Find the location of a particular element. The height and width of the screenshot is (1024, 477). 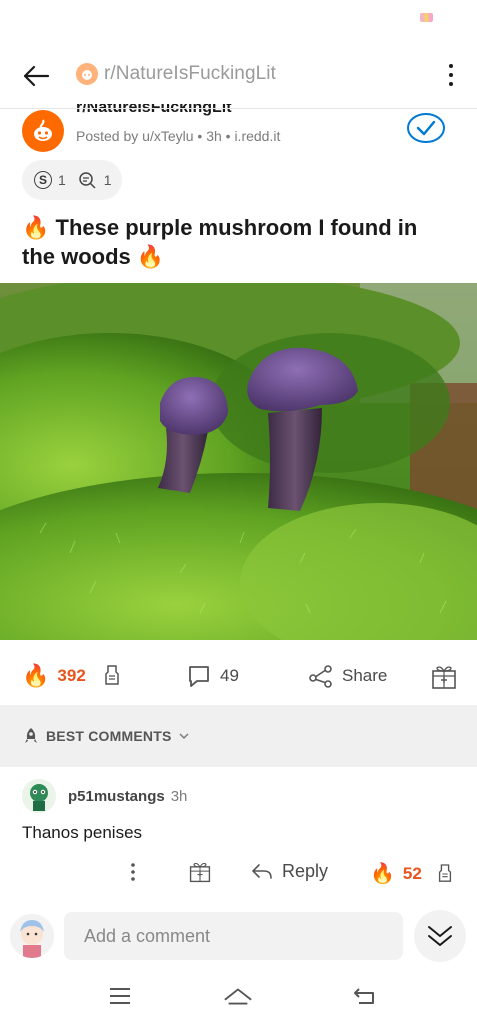

helpful-award-count: 1 is located at coordinates (107, 180).